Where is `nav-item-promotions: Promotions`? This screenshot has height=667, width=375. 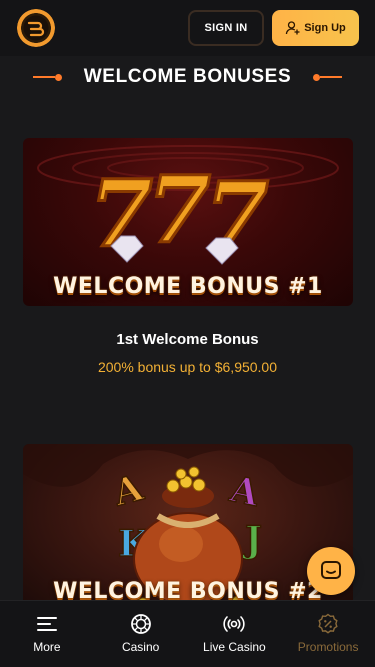 nav-item-promotions: Promotions is located at coordinates (328, 634).